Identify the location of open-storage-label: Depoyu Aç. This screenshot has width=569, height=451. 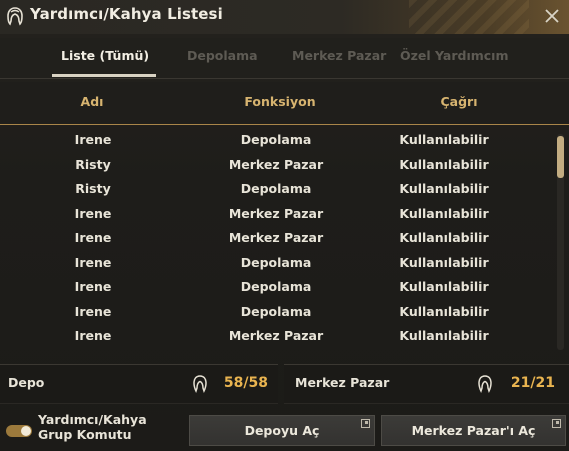
(282, 430).